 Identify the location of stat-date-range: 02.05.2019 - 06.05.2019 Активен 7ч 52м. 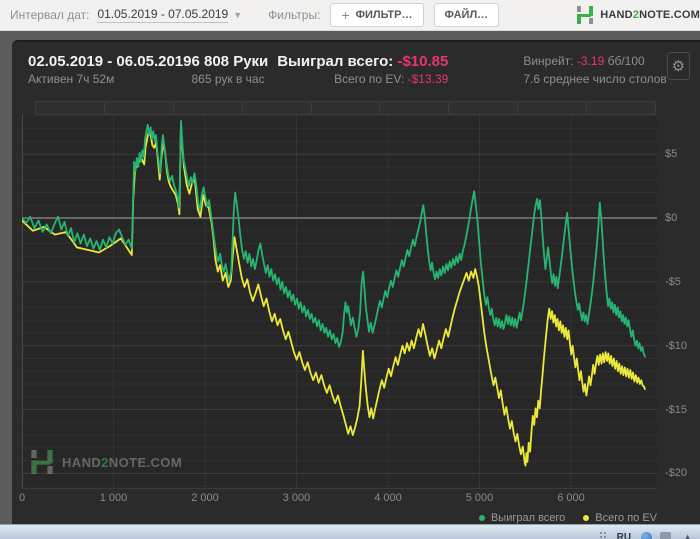
(109, 70).